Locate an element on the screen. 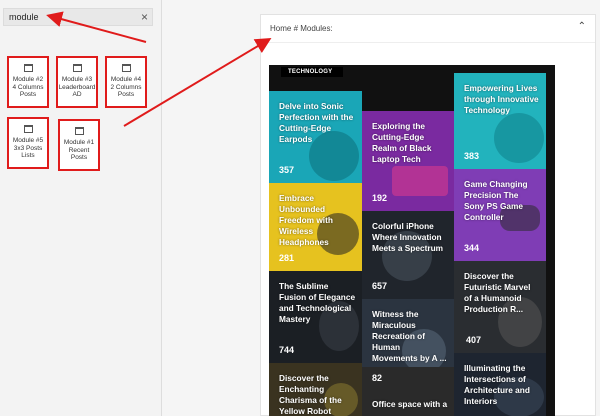  module-item-2: Module #2 4 Columns Posts is located at coordinates (28, 82).